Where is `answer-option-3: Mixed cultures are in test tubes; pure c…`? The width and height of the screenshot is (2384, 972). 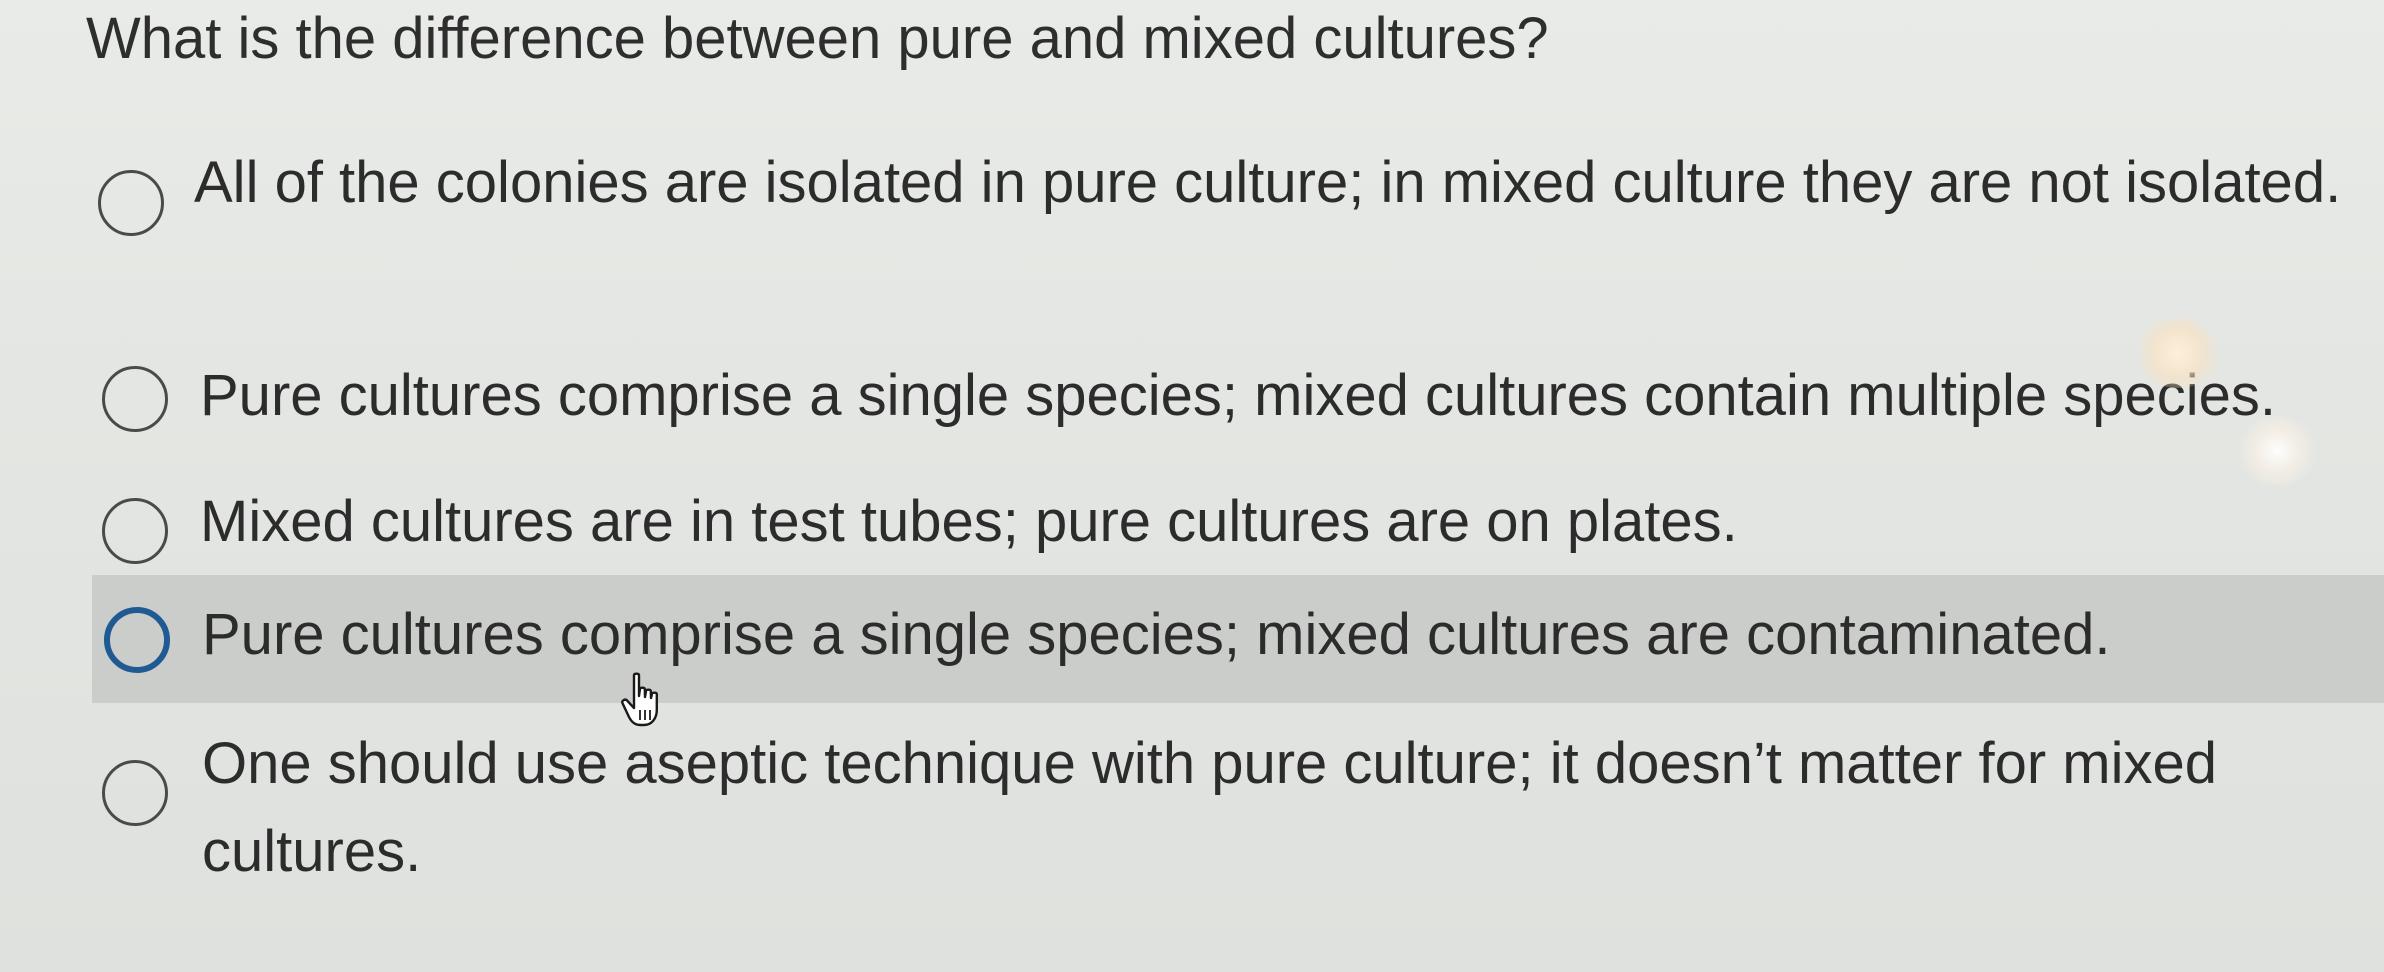
answer-option-3: Mixed cultures are in test tubes; pure c… is located at coordinates (1237, 530).